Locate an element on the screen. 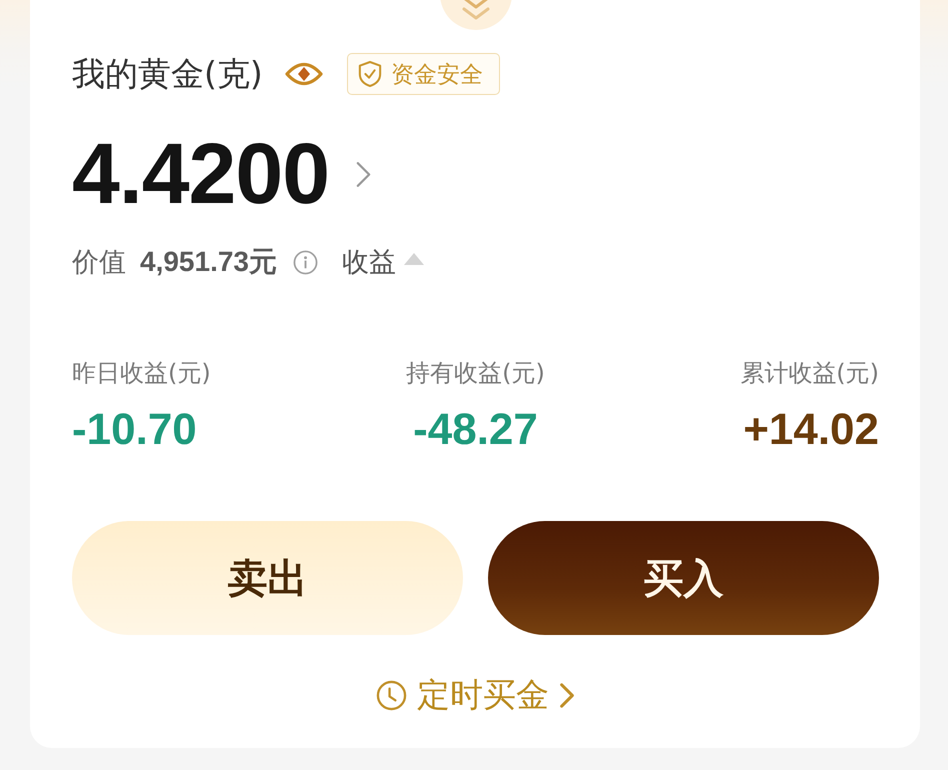 The image size is (948, 770). holding-amount: 4.4200 is located at coordinates (201, 174).